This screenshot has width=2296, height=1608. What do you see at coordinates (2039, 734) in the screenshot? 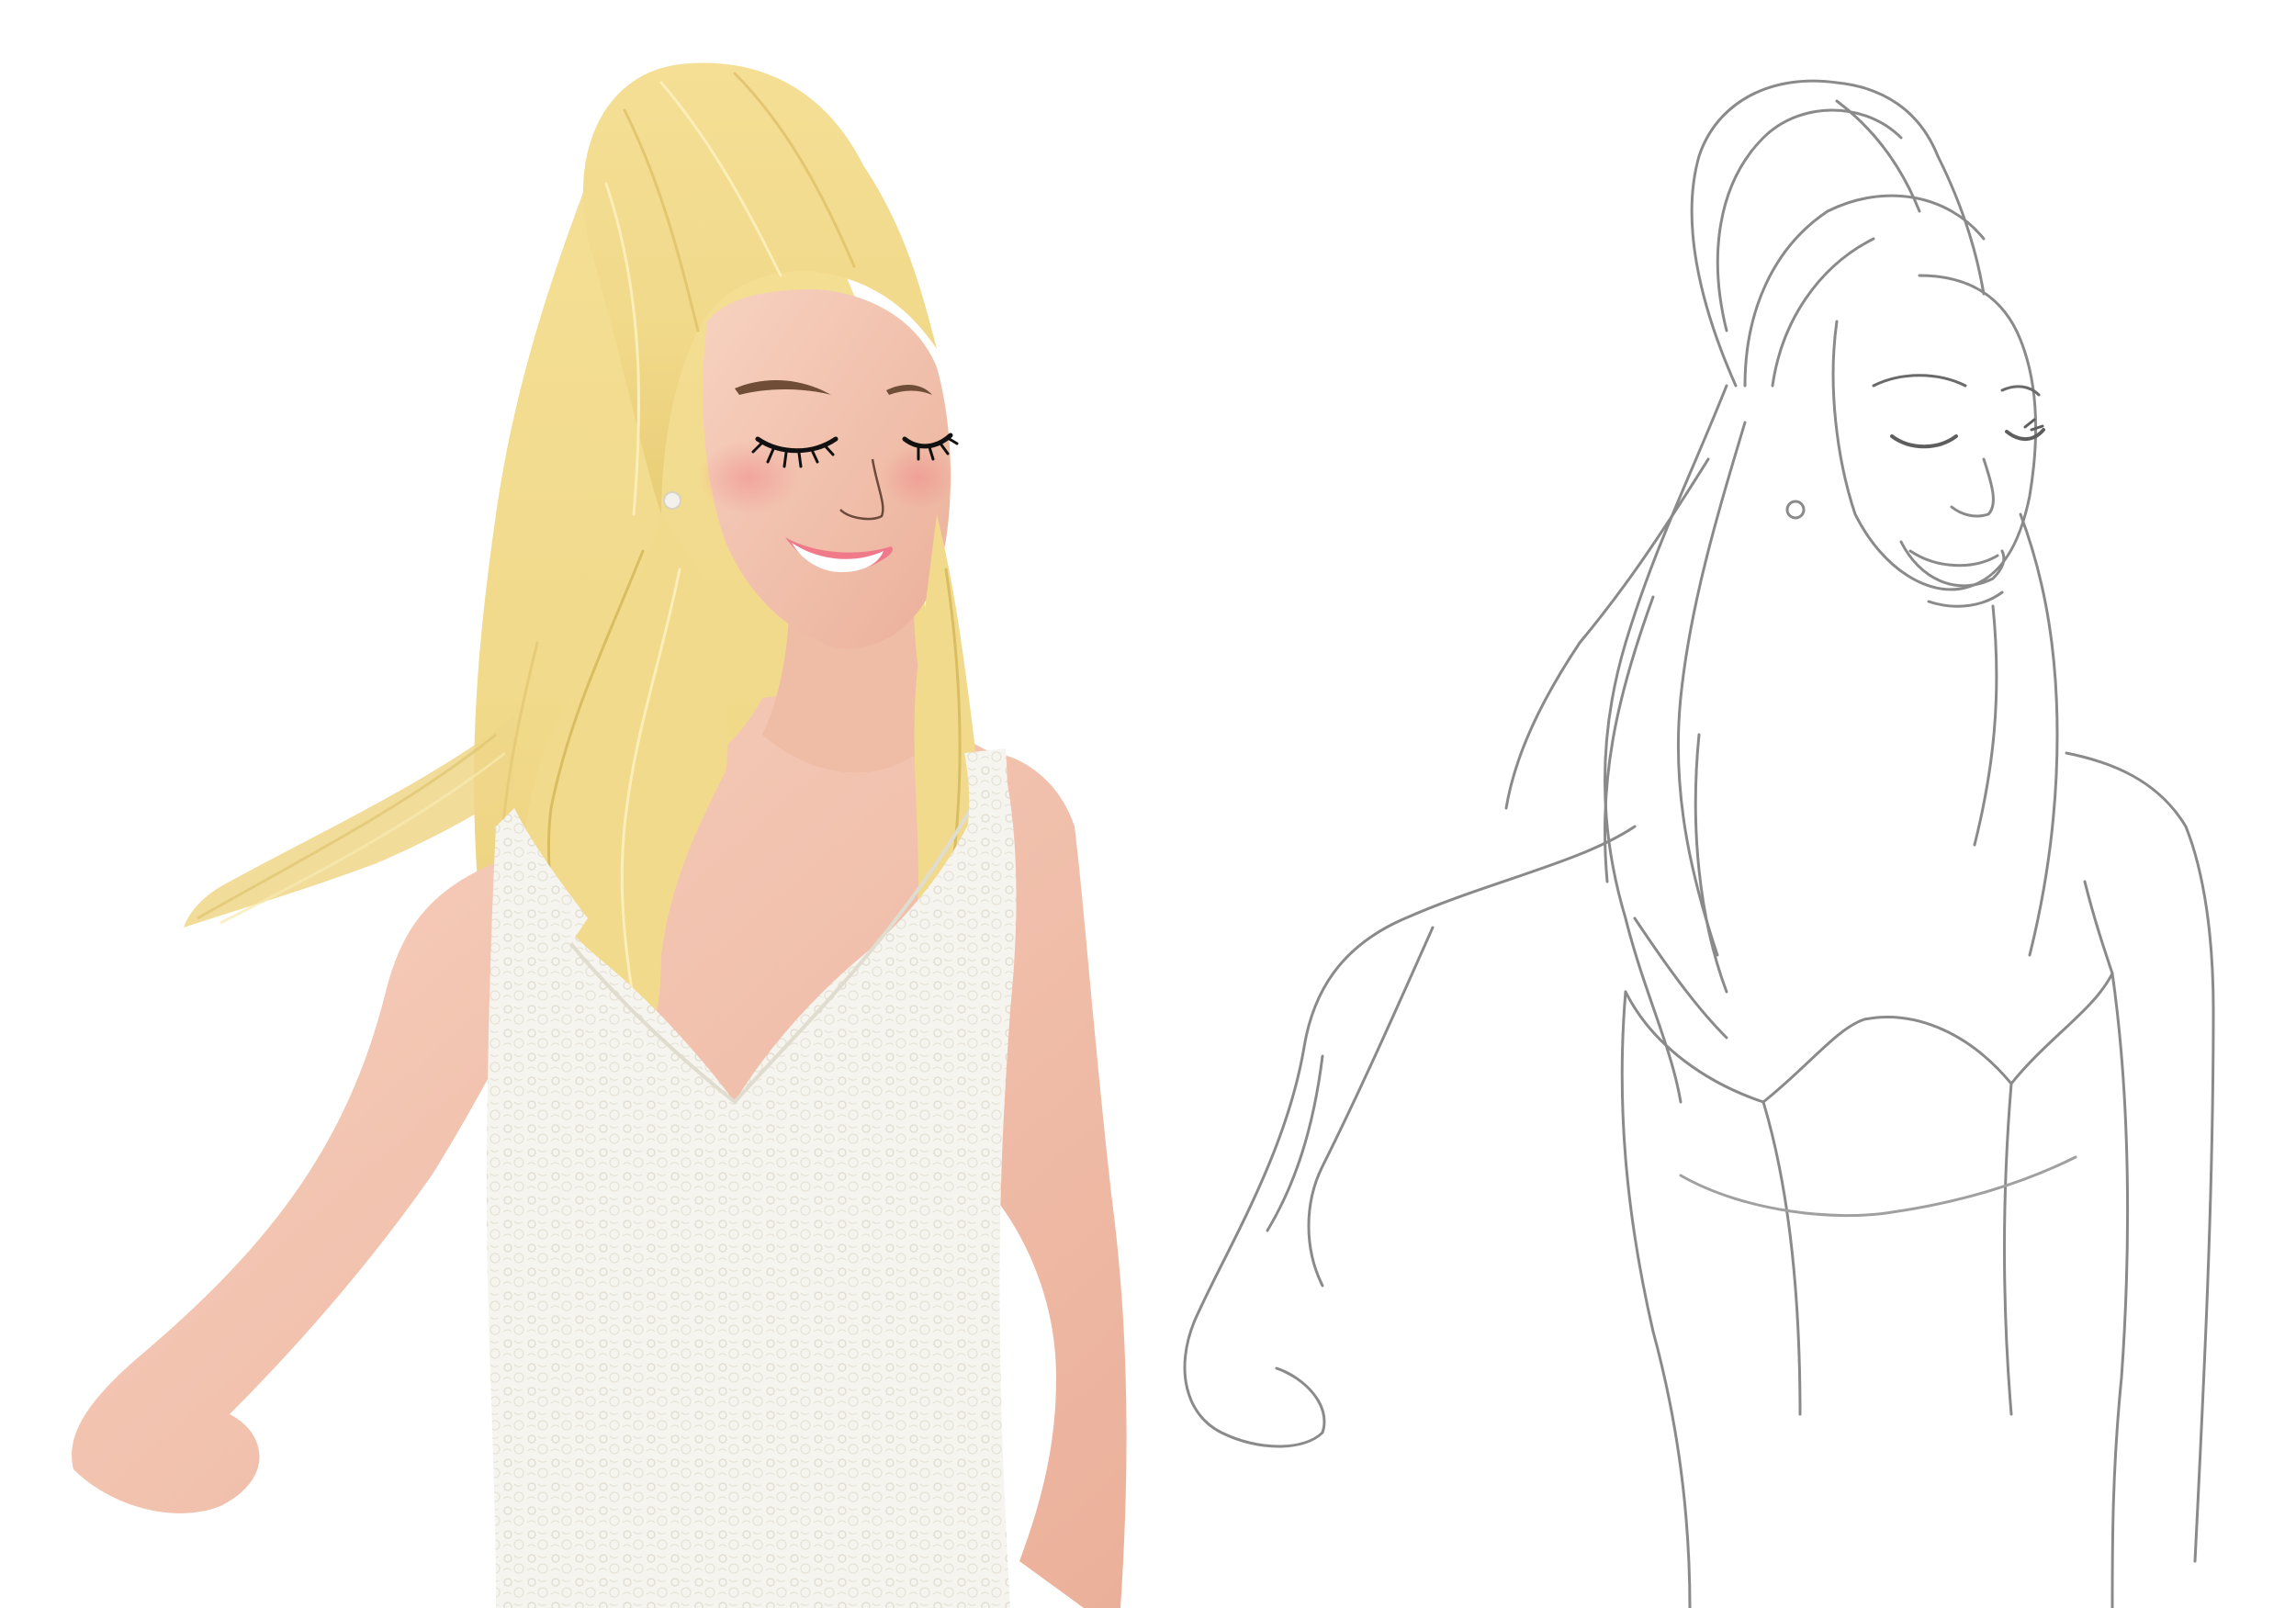
I see `sketch-hair-right` at bounding box center [2039, 734].